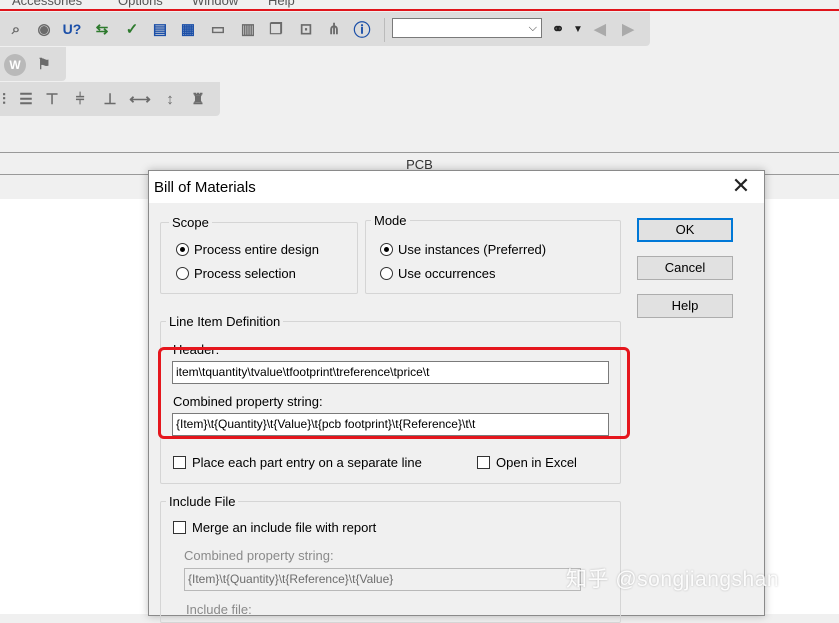 The image size is (839, 623). Describe the element at coordinates (16, 29) in the screenshot. I see `zoom-icon: ⌕` at that location.